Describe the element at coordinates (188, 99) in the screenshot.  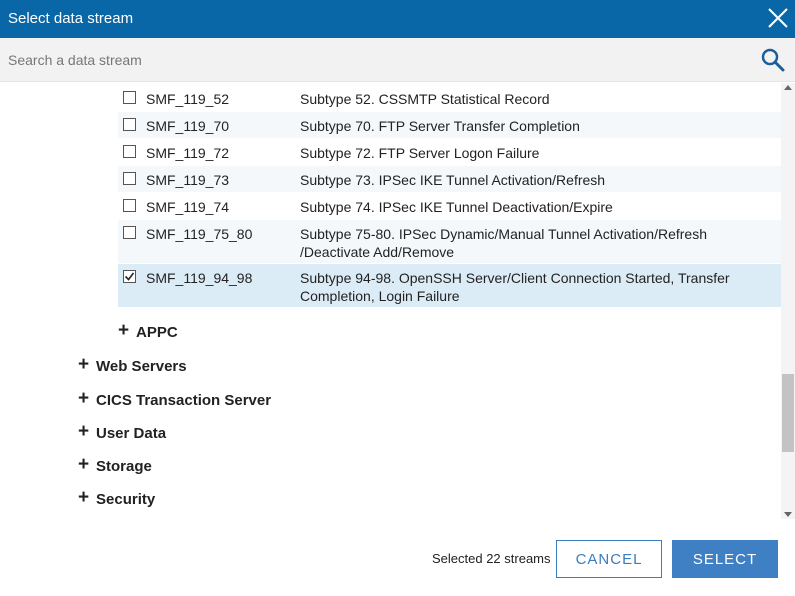
I see `stream-code: SMF_119_52` at that location.